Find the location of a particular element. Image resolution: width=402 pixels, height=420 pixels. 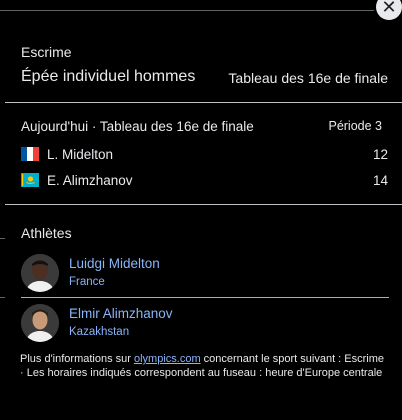

round-label: Tableau des 16e de finale is located at coordinates (308, 78).